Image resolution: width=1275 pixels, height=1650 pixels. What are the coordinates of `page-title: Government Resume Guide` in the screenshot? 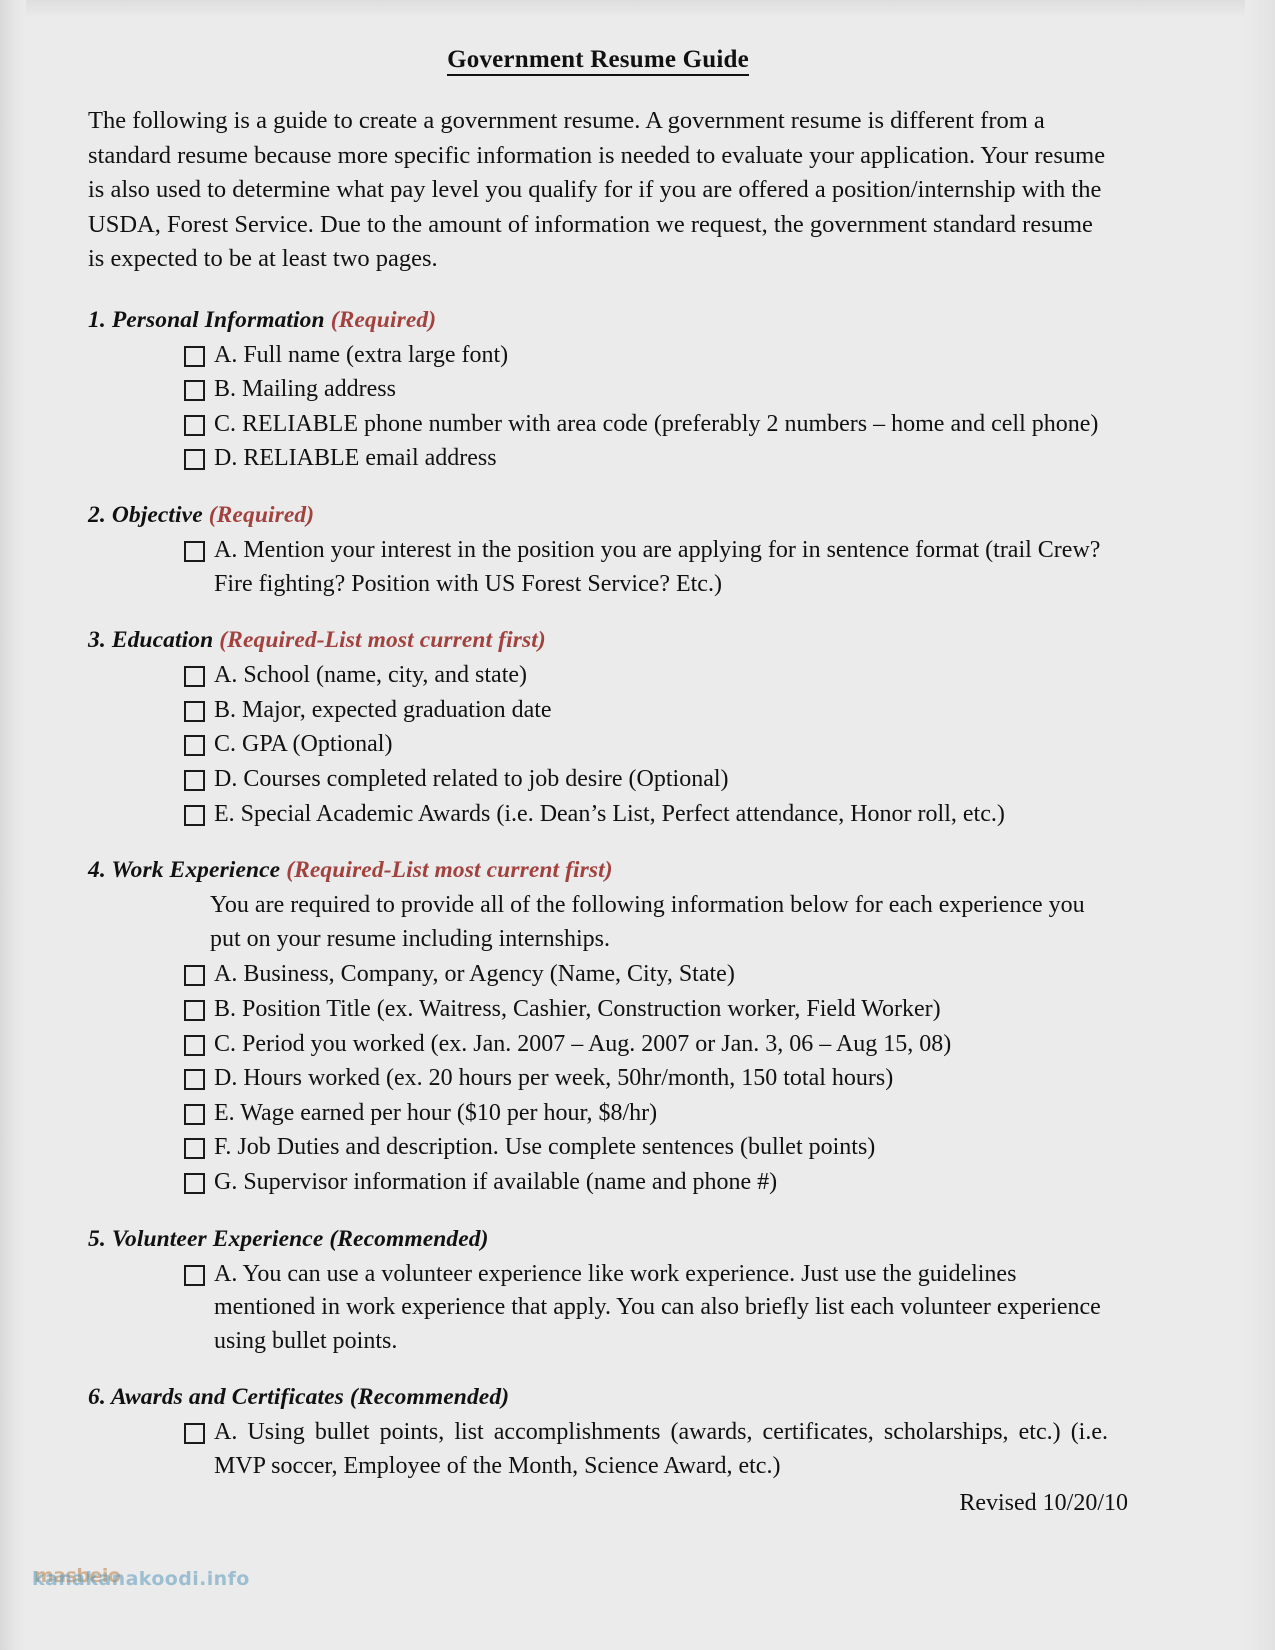 It's located at (598, 61).